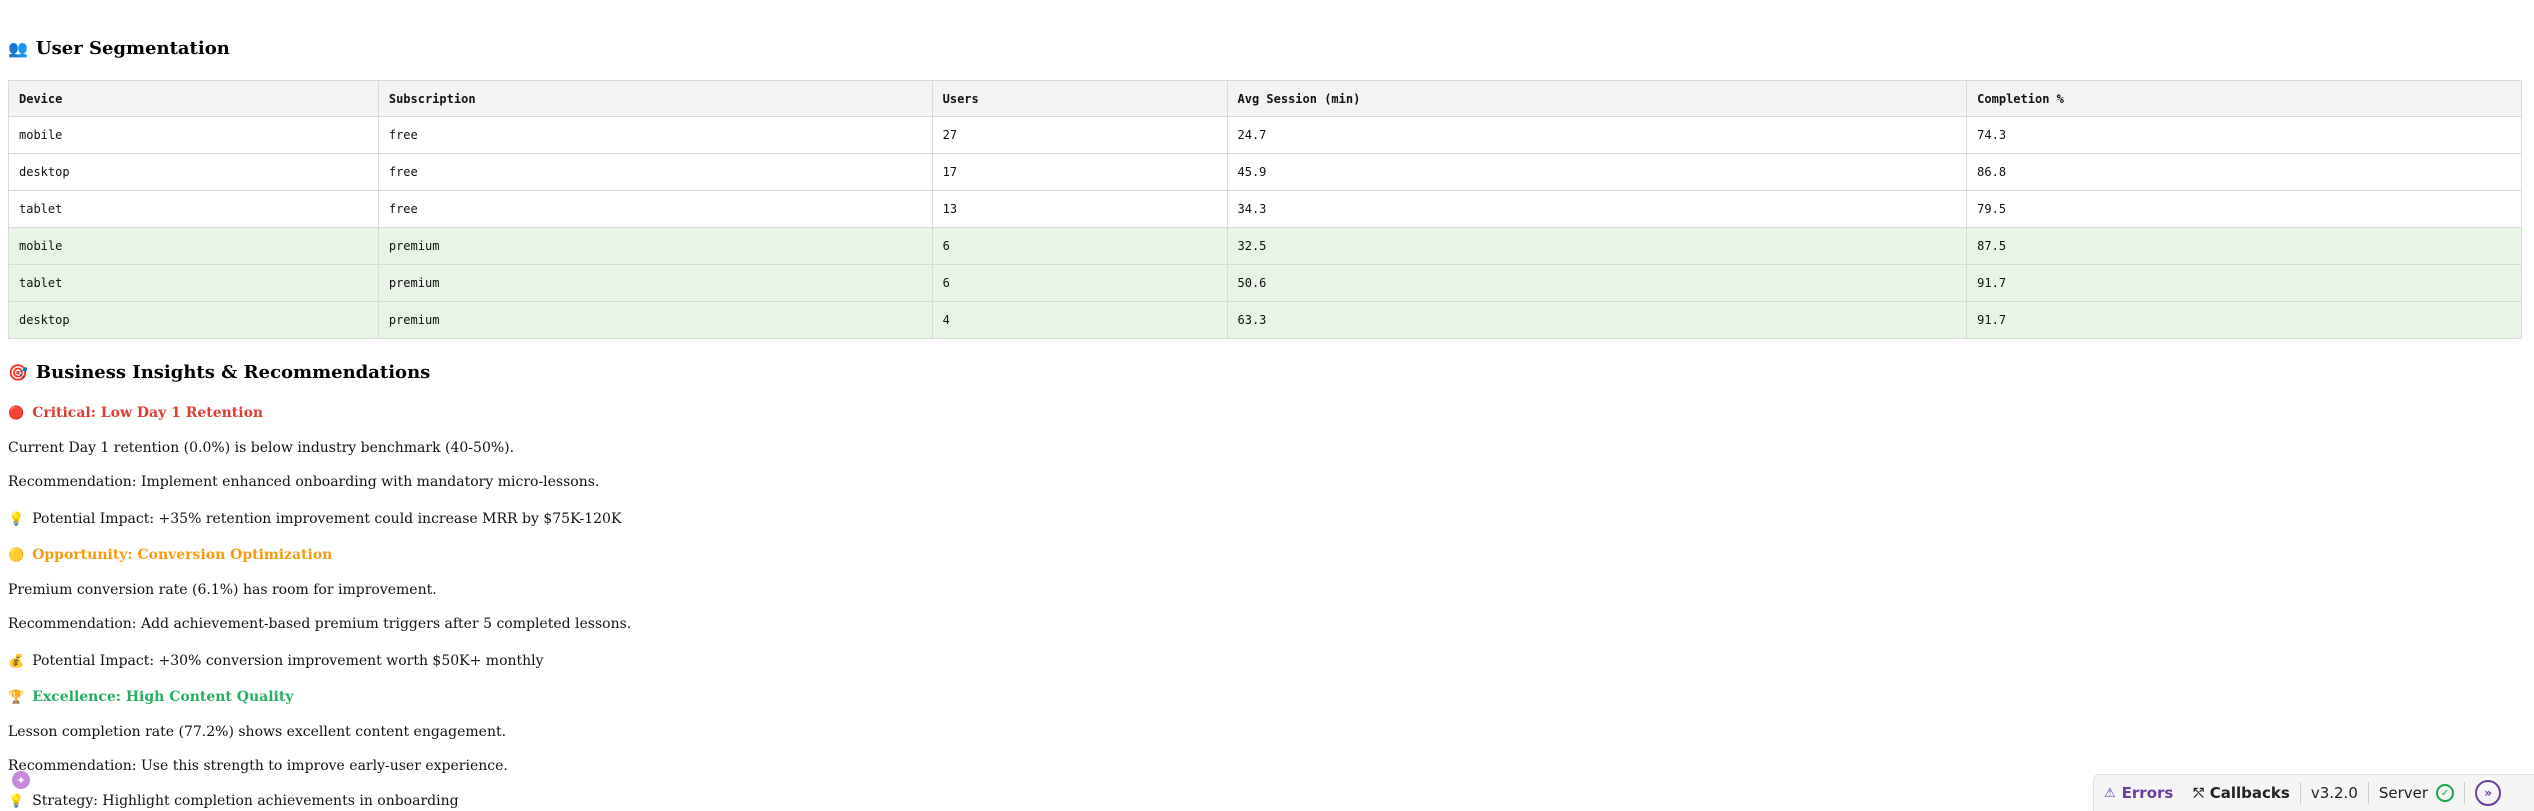 This screenshot has height=811, width=2534. I want to click on table-row: tablet free 13 34.3 79.5, so click(1265, 209).